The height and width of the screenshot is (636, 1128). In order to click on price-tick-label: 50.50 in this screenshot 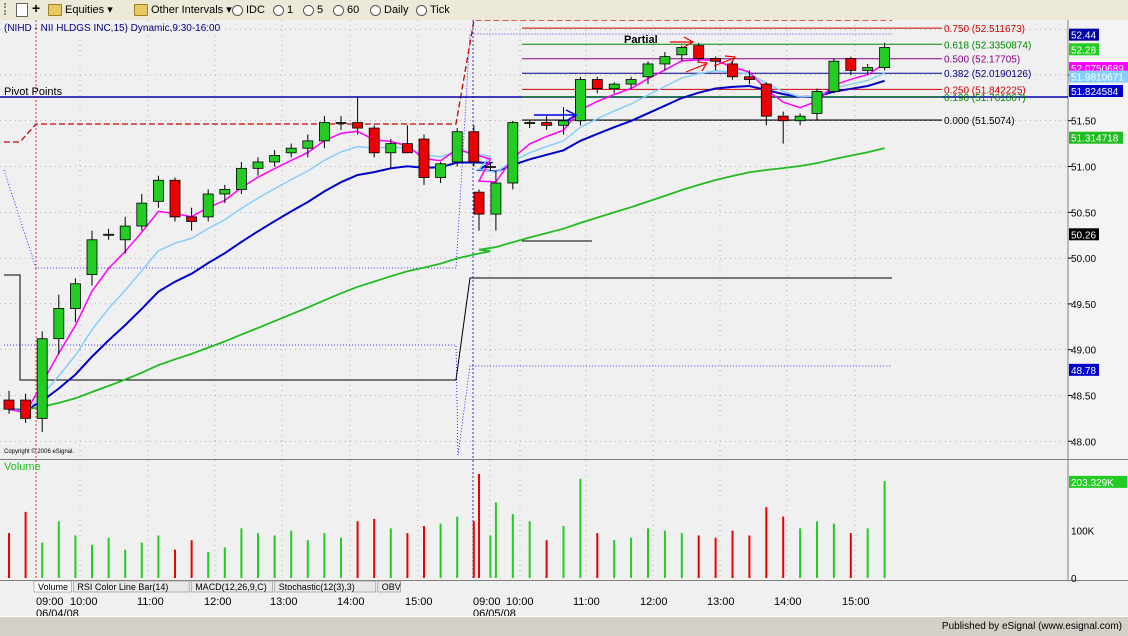, I will do `click(1083, 213)`.